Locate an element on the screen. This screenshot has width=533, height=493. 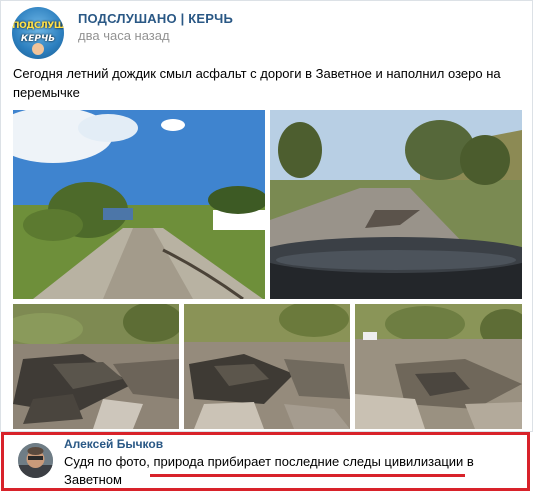
highlight-underline is located at coordinates (307, 475).